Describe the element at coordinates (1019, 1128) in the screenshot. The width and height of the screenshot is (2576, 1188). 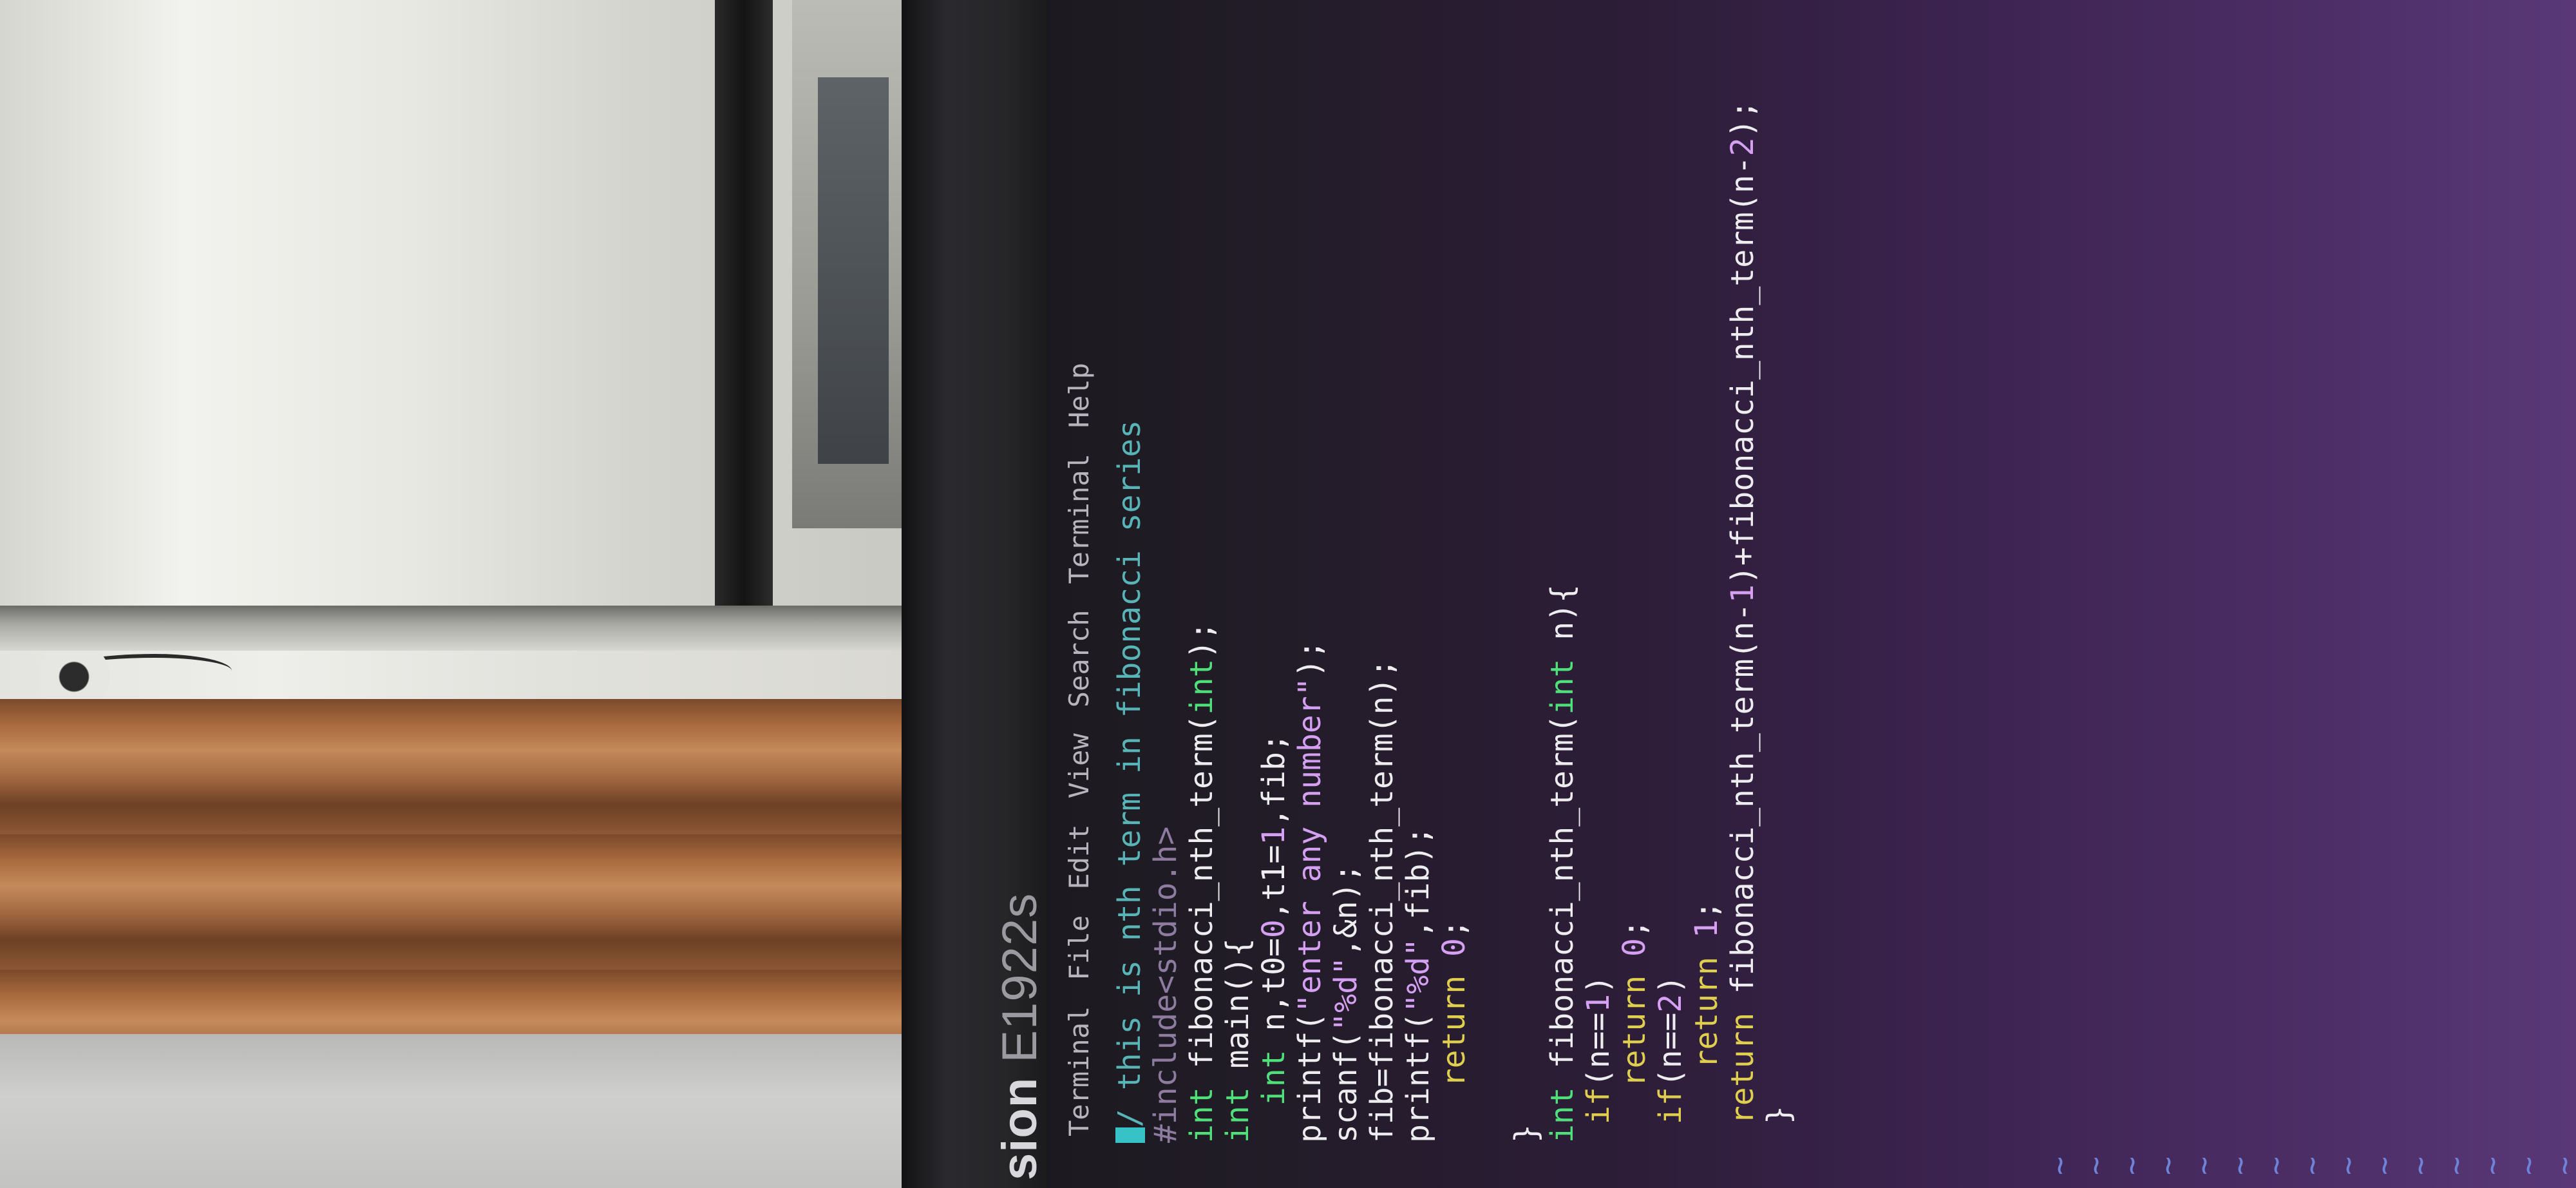
I see `brand-text: sion` at that location.